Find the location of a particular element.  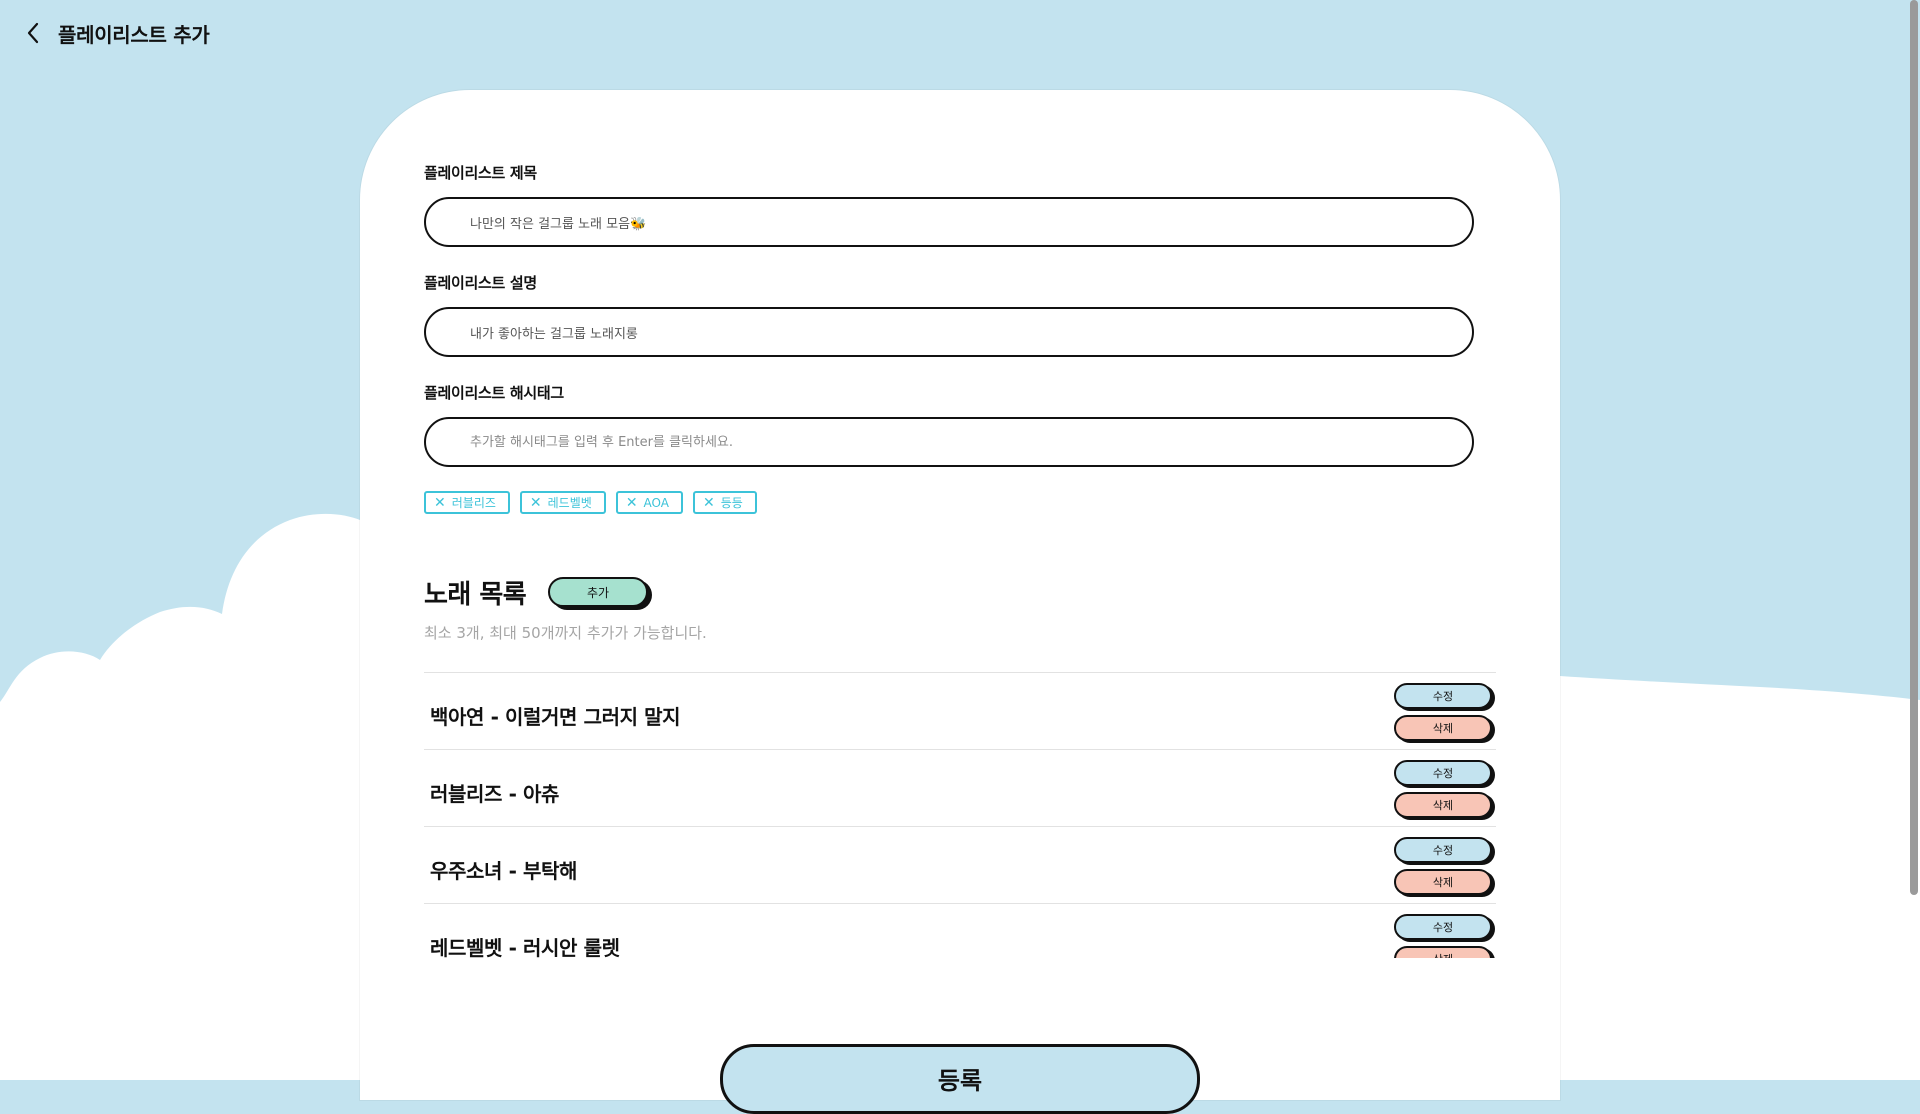

list-item: 우주소녀 - 부탁해 수정 삭제 is located at coordinates (960, 864).